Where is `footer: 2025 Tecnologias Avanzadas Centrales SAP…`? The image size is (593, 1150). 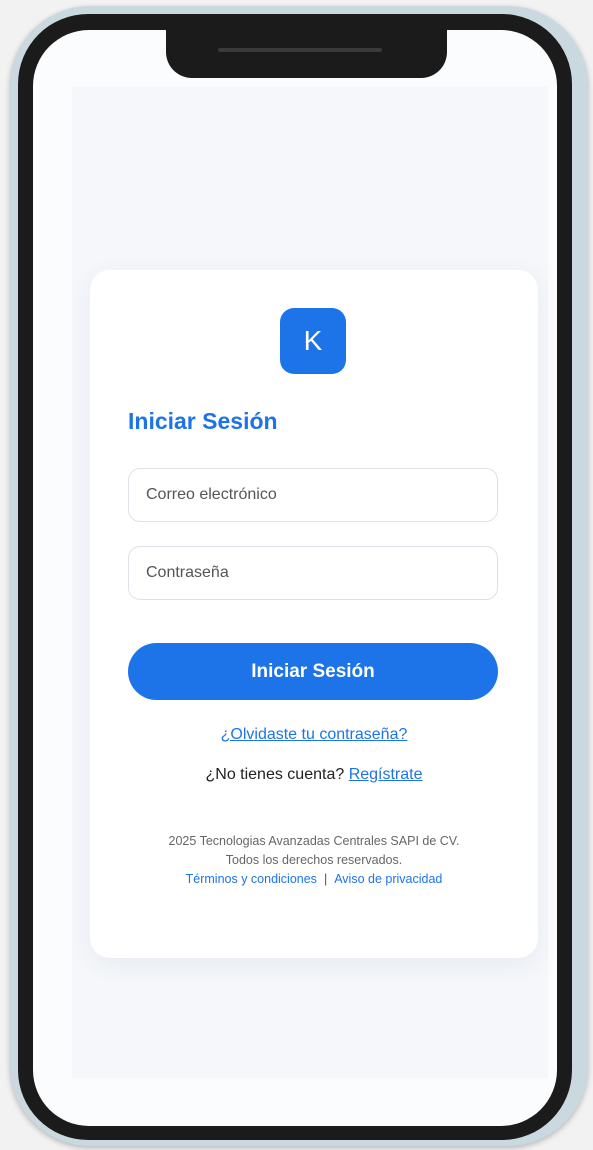 footer: 2025 Tecnologias Avanzadas Centrales SAP… is located at coordinates (314, 860).